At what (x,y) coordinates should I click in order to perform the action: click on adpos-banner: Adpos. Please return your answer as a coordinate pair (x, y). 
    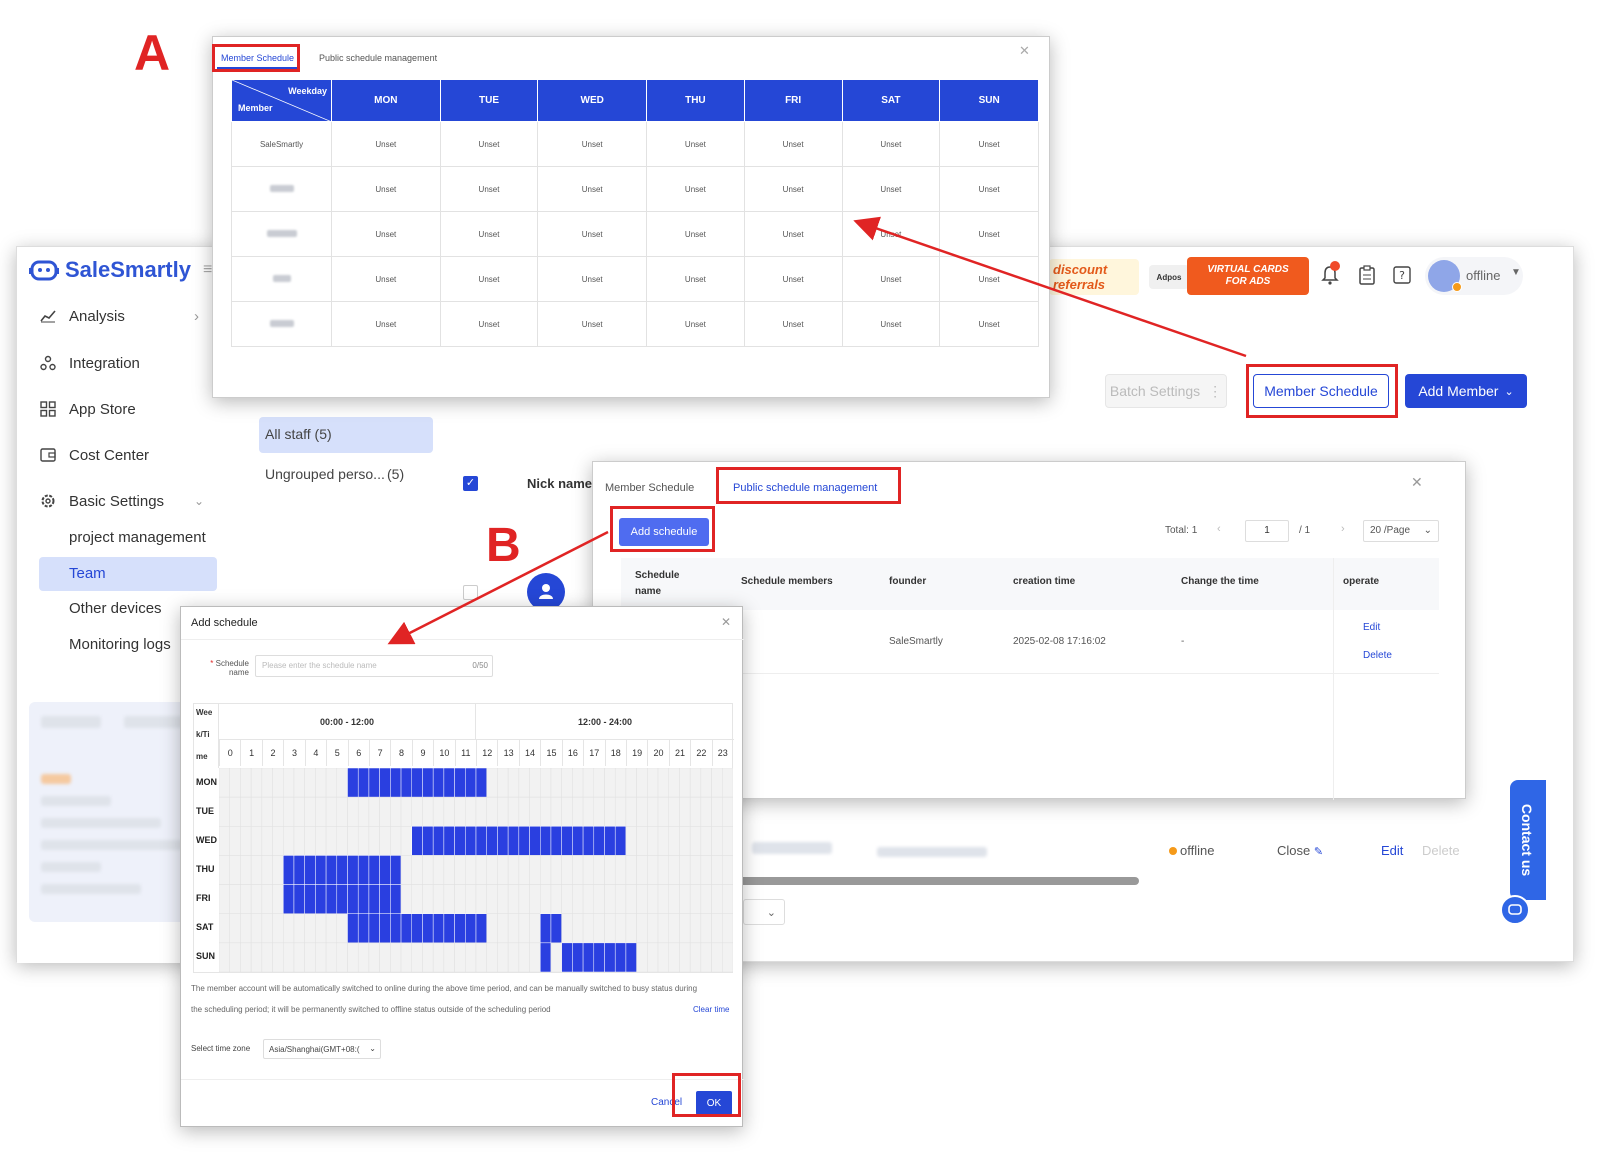
    Looking at the image, I should click on (1169, 277).